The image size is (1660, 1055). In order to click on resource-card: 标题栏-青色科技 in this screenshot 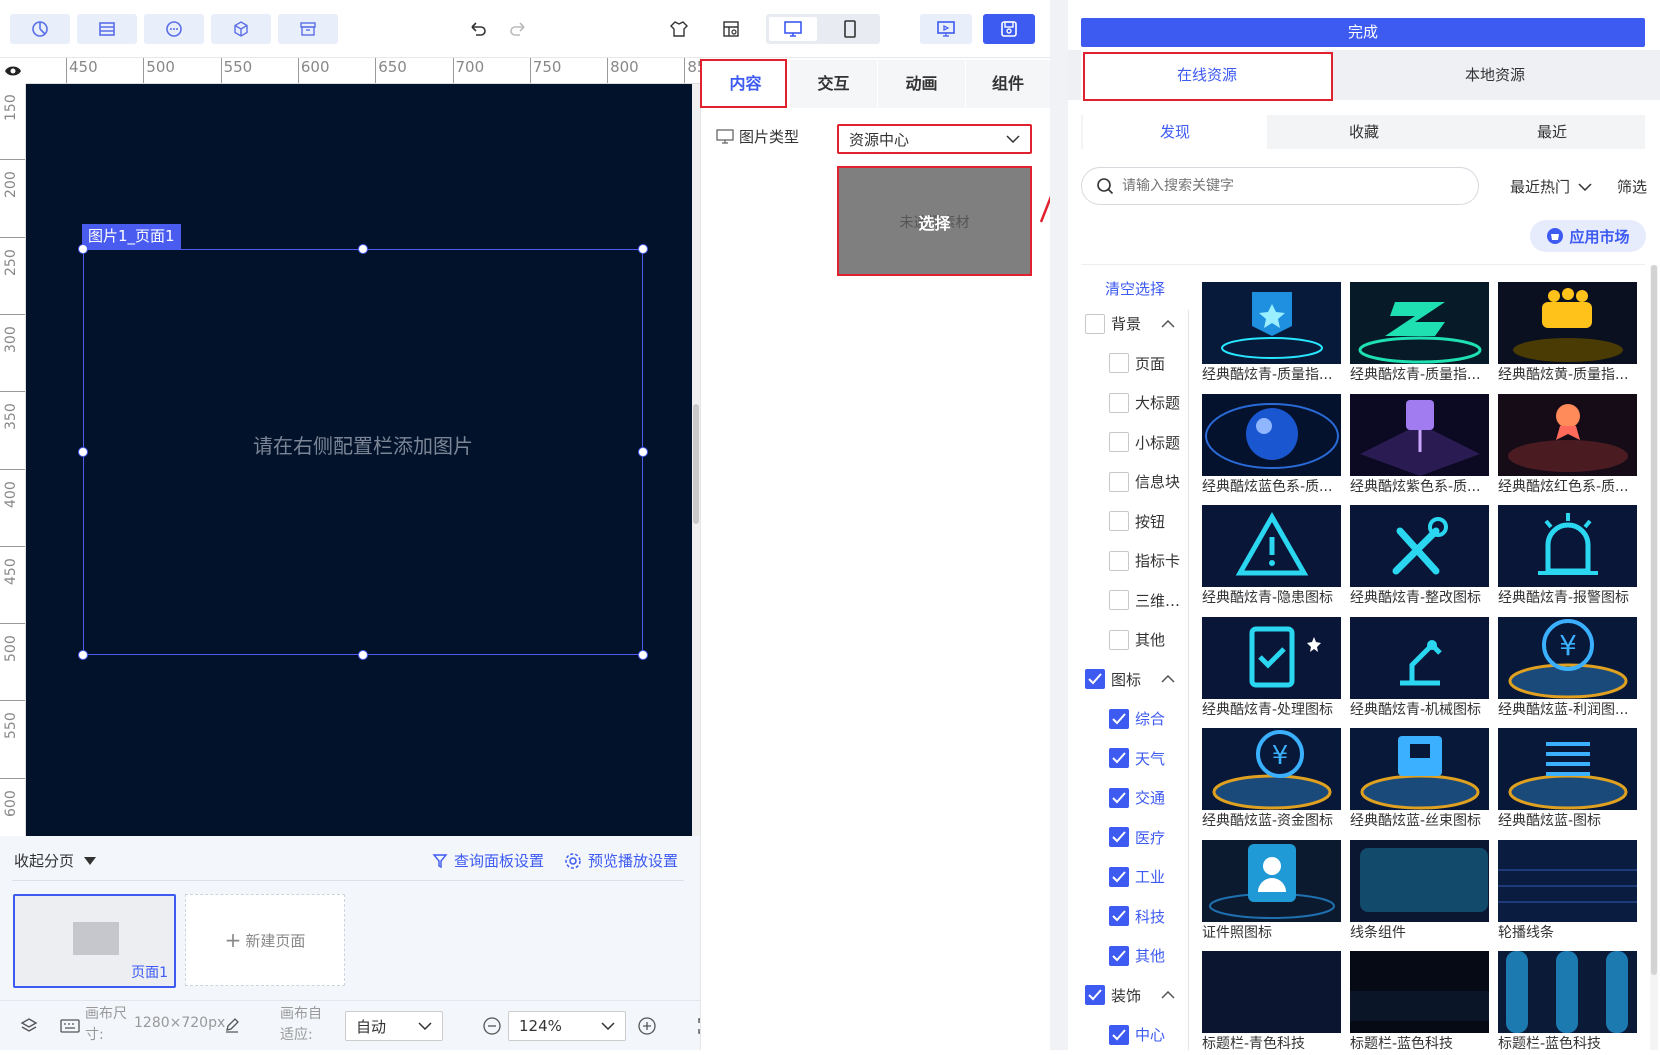, I will do `click(1271, 1003)`.